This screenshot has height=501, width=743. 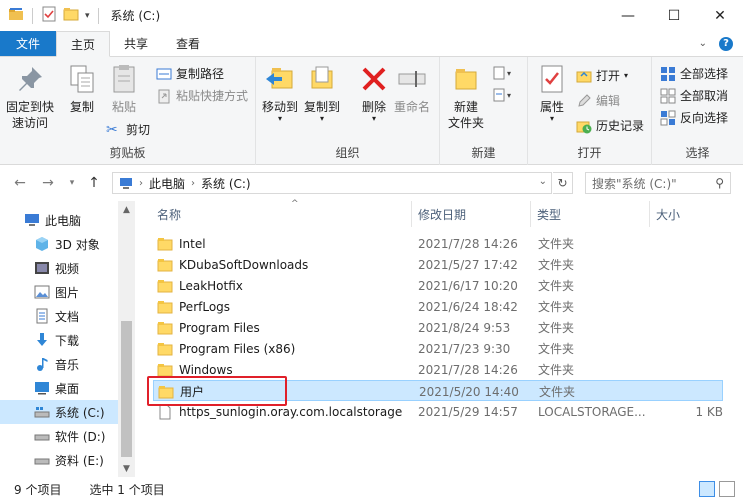 I want to click on address-bar: › 此电脑 › 系统 (C:) ⌄, so click(x=332, y=183).